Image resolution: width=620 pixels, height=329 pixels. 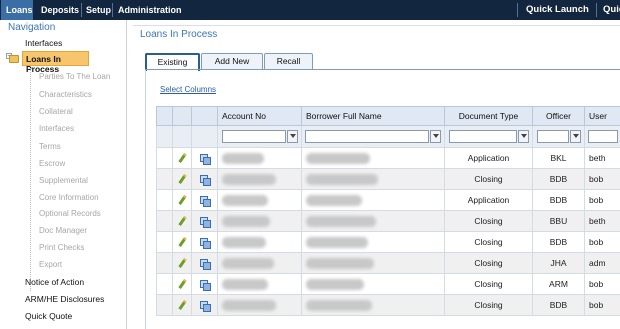 I want to click on nav-sub-supplemental: Supplemental, so click(x=63, y=180).